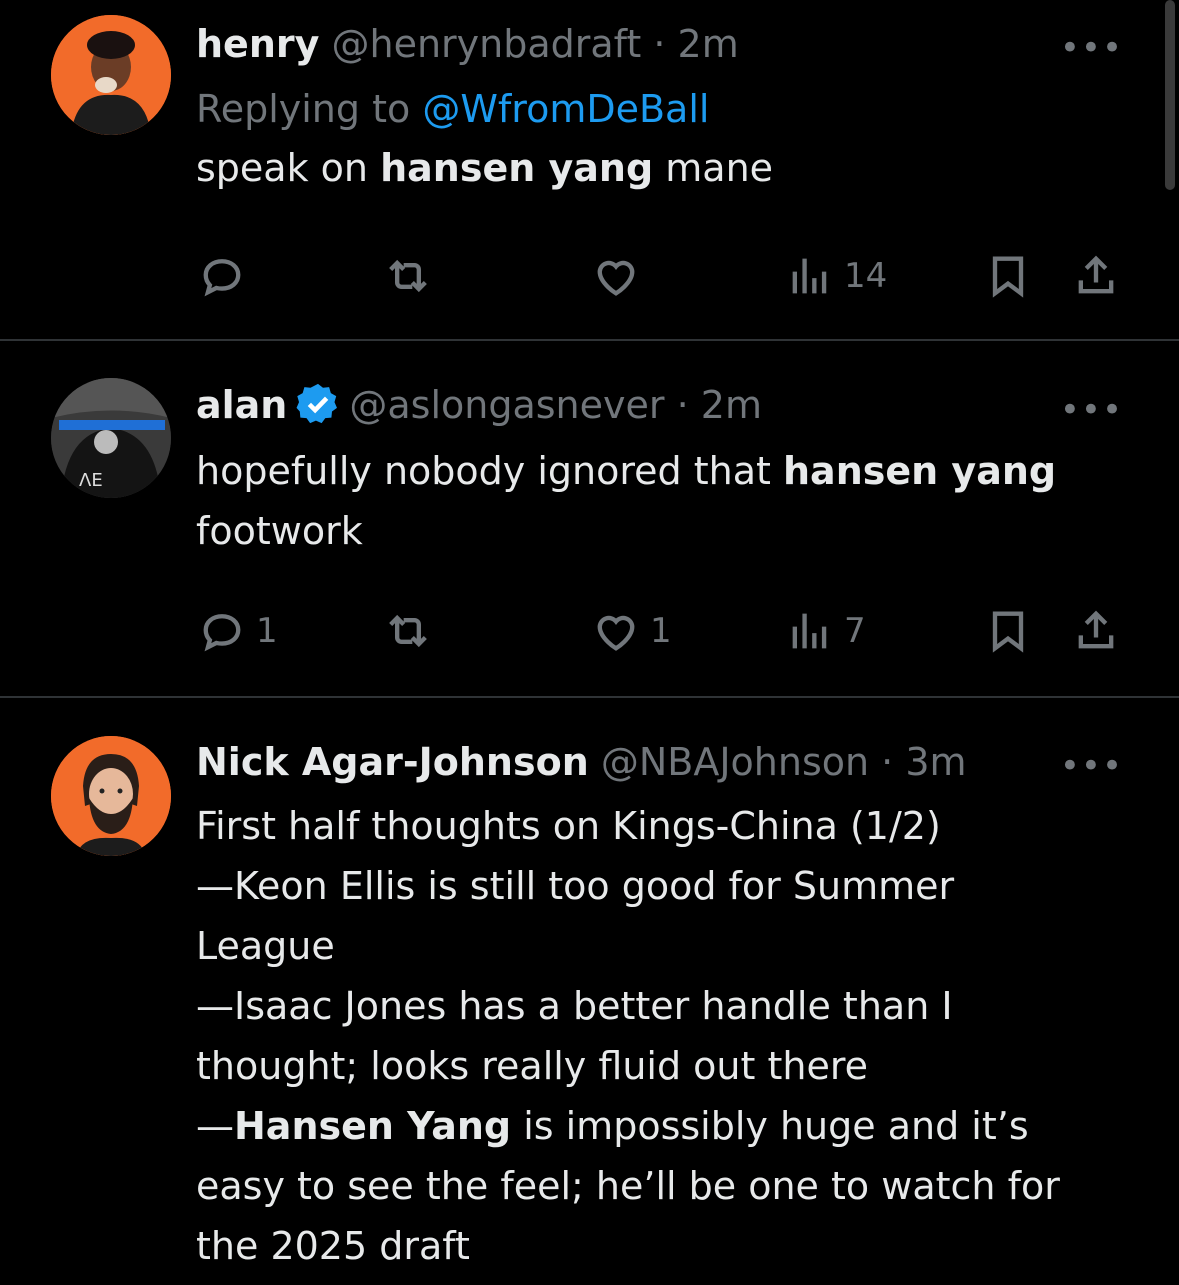 The height and width of the screenshot is (1285, 1179). I want to click on body-line: League, so click(652, 946).